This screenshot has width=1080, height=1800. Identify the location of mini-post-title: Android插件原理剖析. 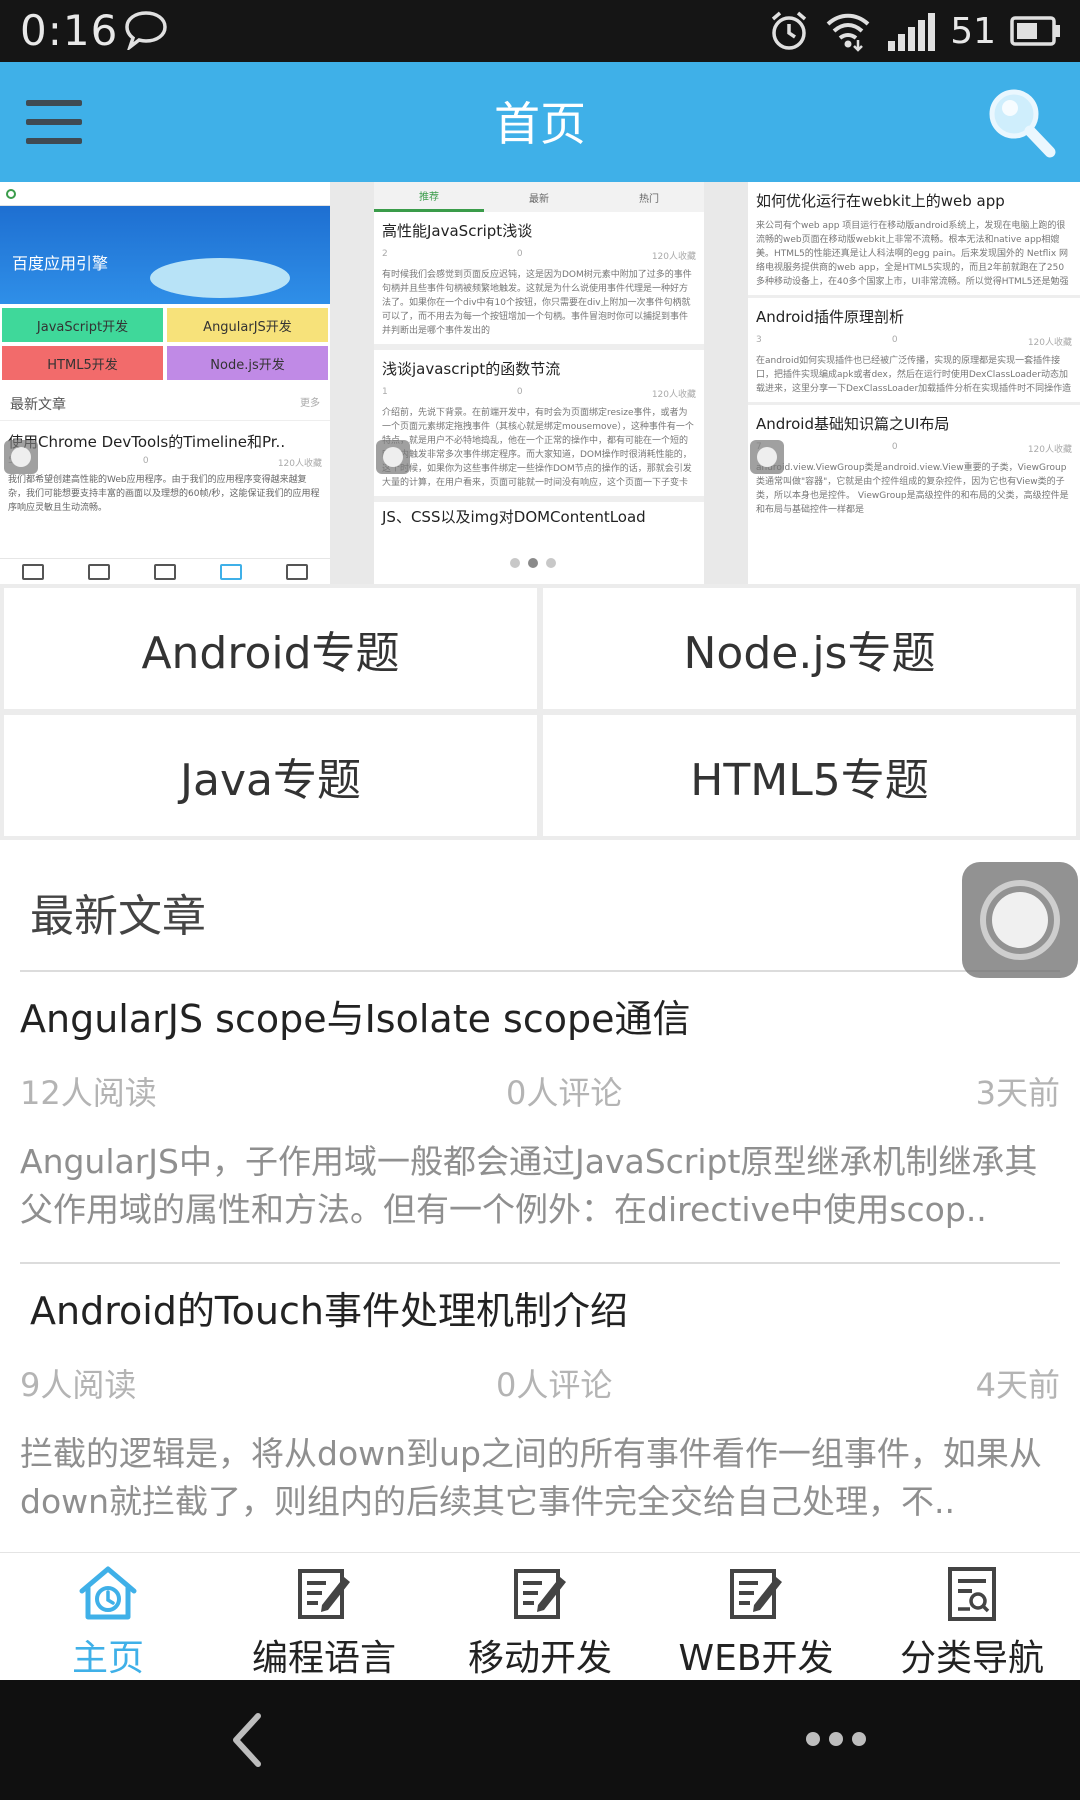
(830, 317).